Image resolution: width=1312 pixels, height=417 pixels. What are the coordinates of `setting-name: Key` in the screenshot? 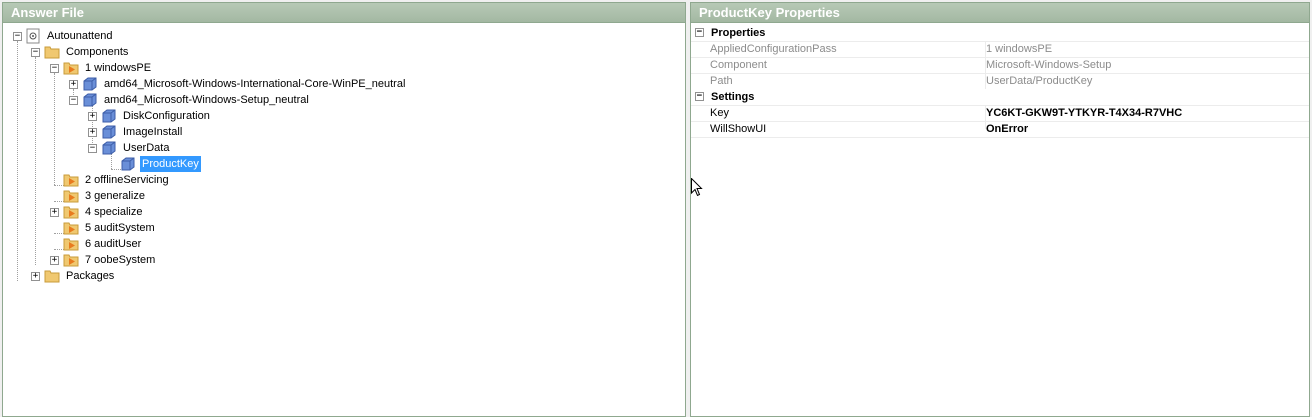 It's located at (719, 113).